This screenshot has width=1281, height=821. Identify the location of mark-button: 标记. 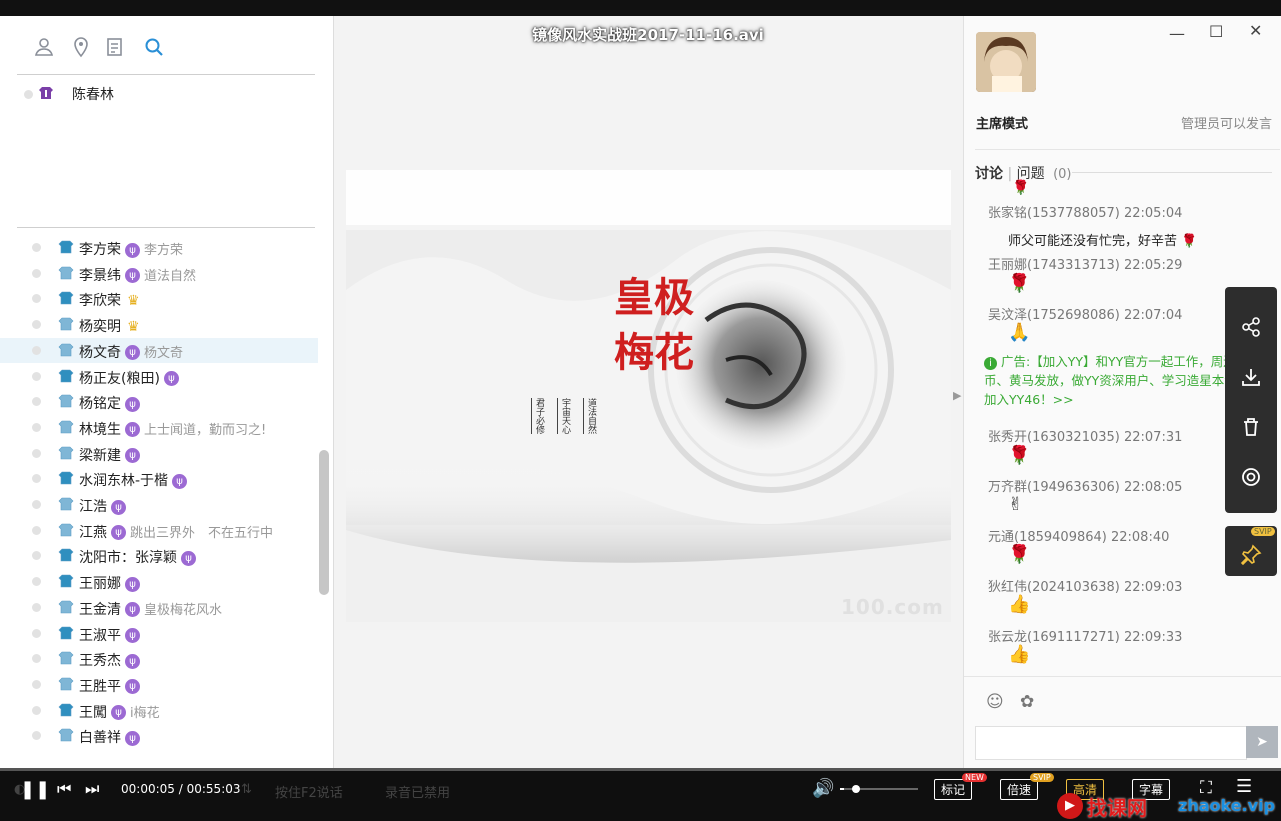
(953, 789).